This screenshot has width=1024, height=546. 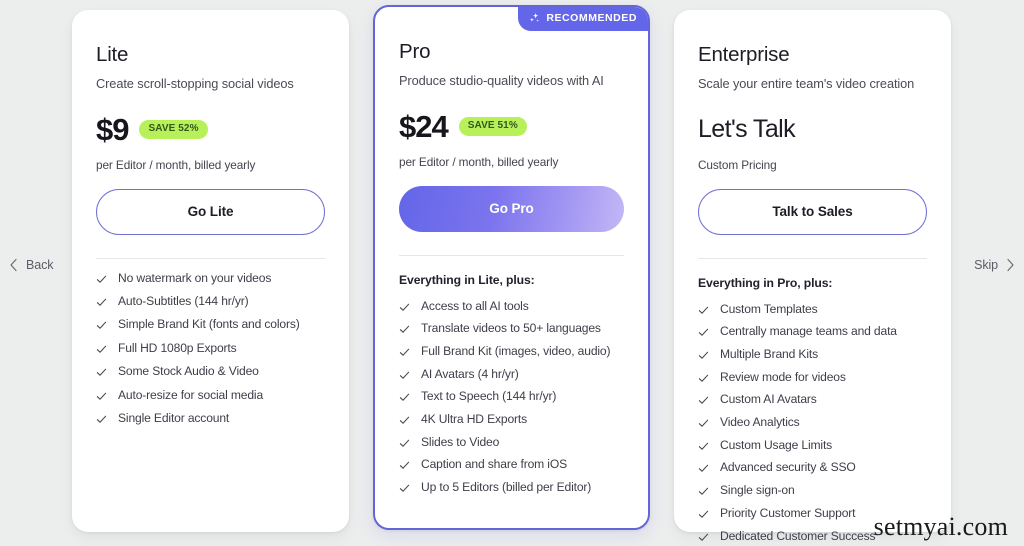 I want to click on feature-label: Simple Brand Kit (fonts and colors), so click(x=209, y=324).